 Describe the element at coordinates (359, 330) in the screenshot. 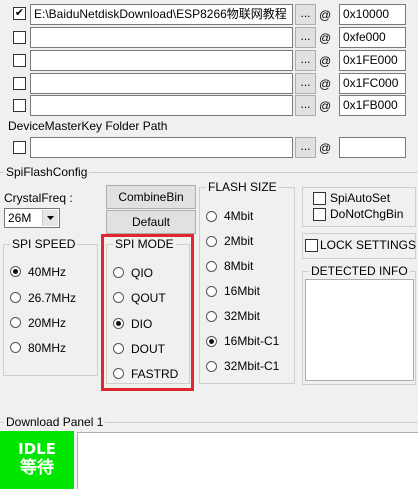

I see `detected-info-textarea` at that location.